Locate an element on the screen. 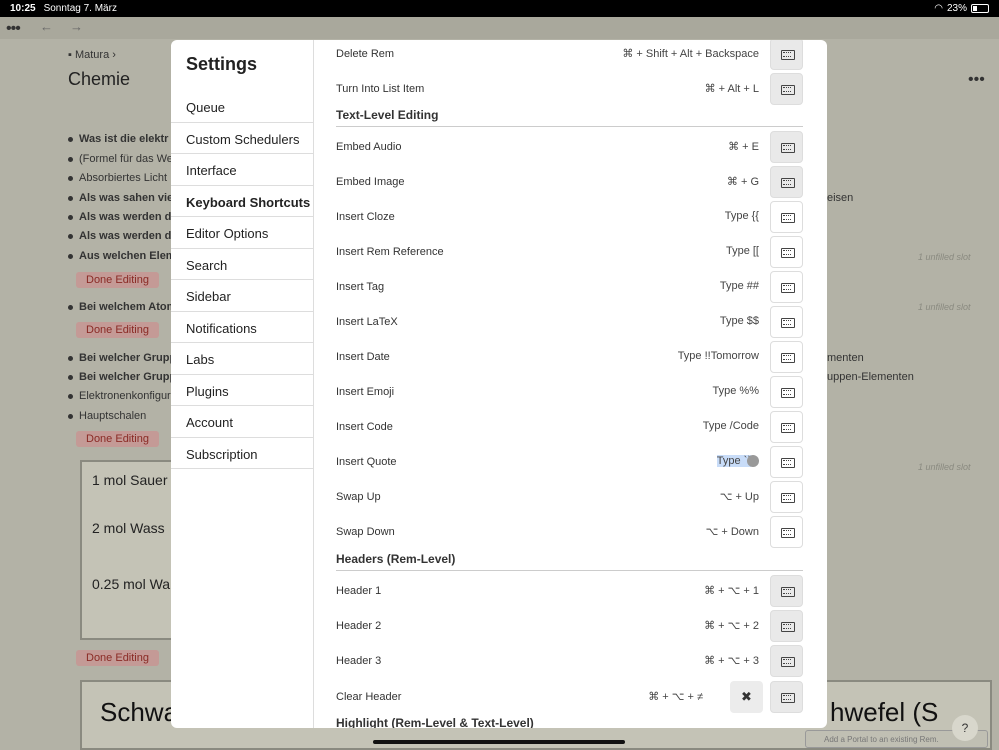  shortcut-row-header-3: Header 3 ⌘ + ⌥ + 3 is located at coordinates (569, 661).